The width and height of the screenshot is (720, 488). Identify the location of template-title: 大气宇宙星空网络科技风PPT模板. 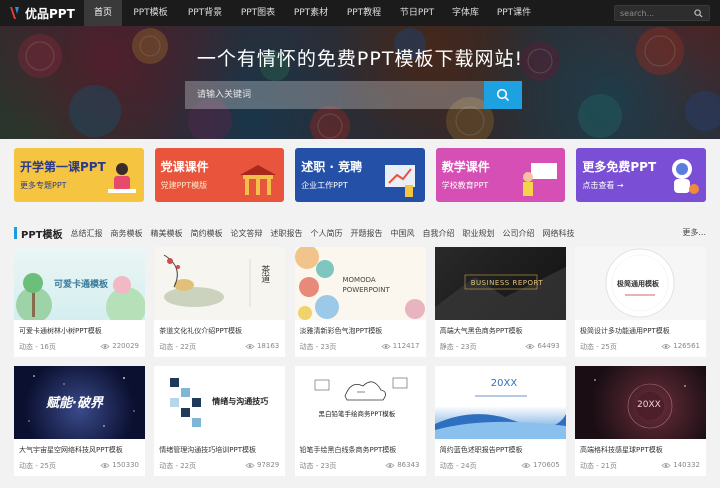
(71, 450).